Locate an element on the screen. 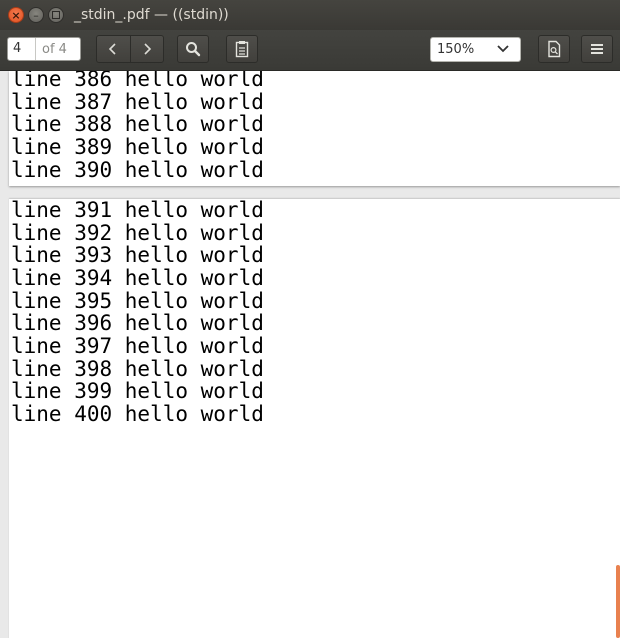 Image resolution: width=620 pixels, height=638 pixels. next-page-button is located at coordinates (146, 49).